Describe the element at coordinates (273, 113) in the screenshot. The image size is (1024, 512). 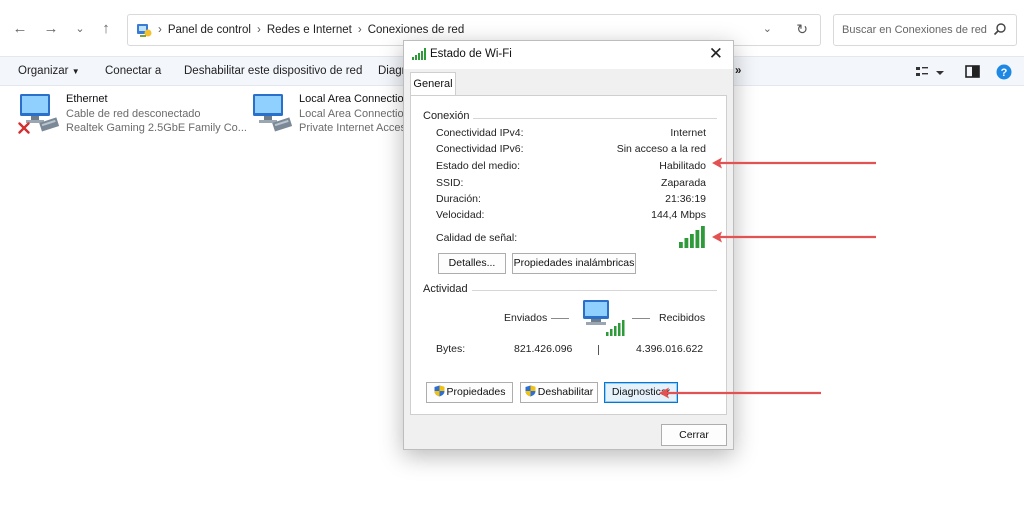
I see `network-adapter-icon` at that location.